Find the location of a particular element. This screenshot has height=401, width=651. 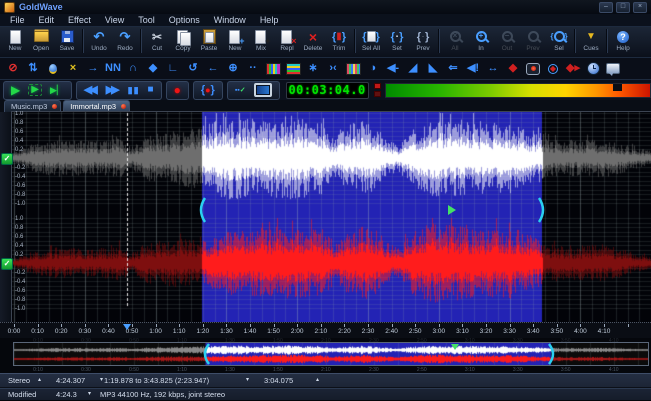

volume-icon: ◑ is located at coordinates (373, 69).